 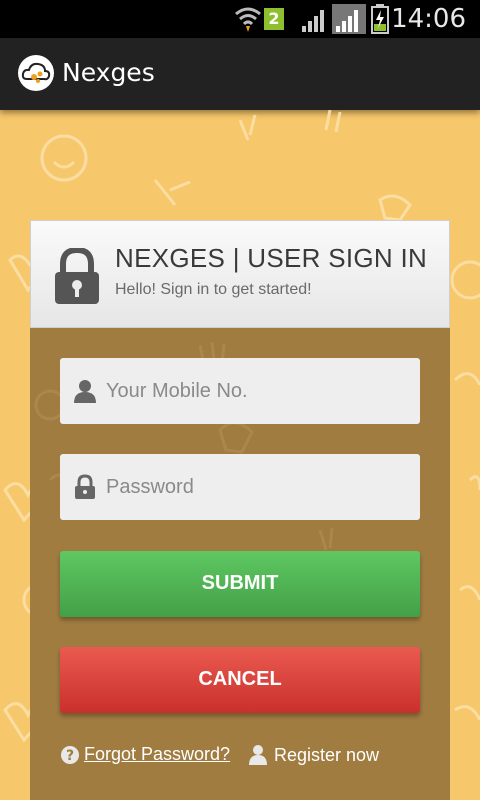 What do you see at coordinates (327, 754) in the screenshot?
I see `register-label: Register now` at bounding box center [327, 754].